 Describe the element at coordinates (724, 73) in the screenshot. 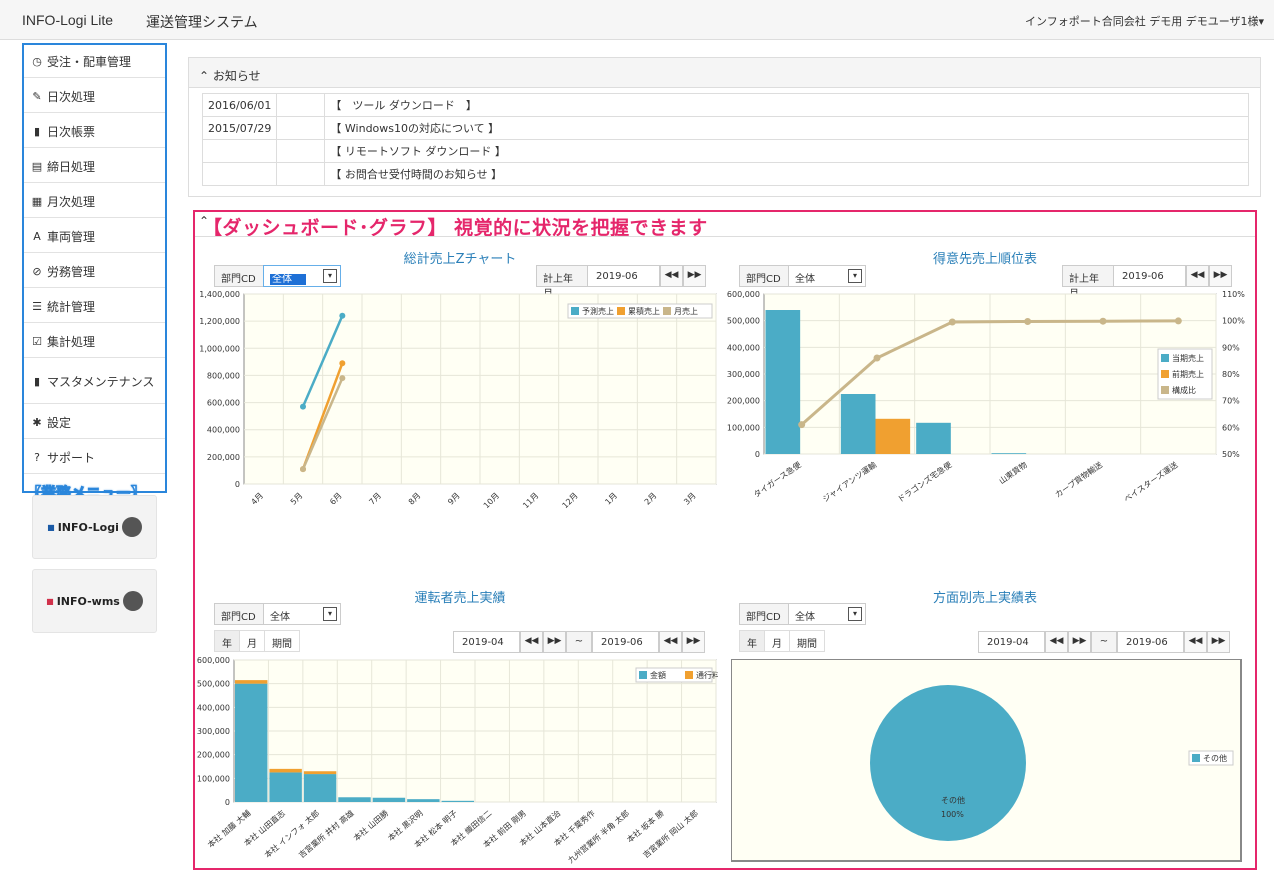

I see `notice-header: ⌃ お知らせ` at that location.